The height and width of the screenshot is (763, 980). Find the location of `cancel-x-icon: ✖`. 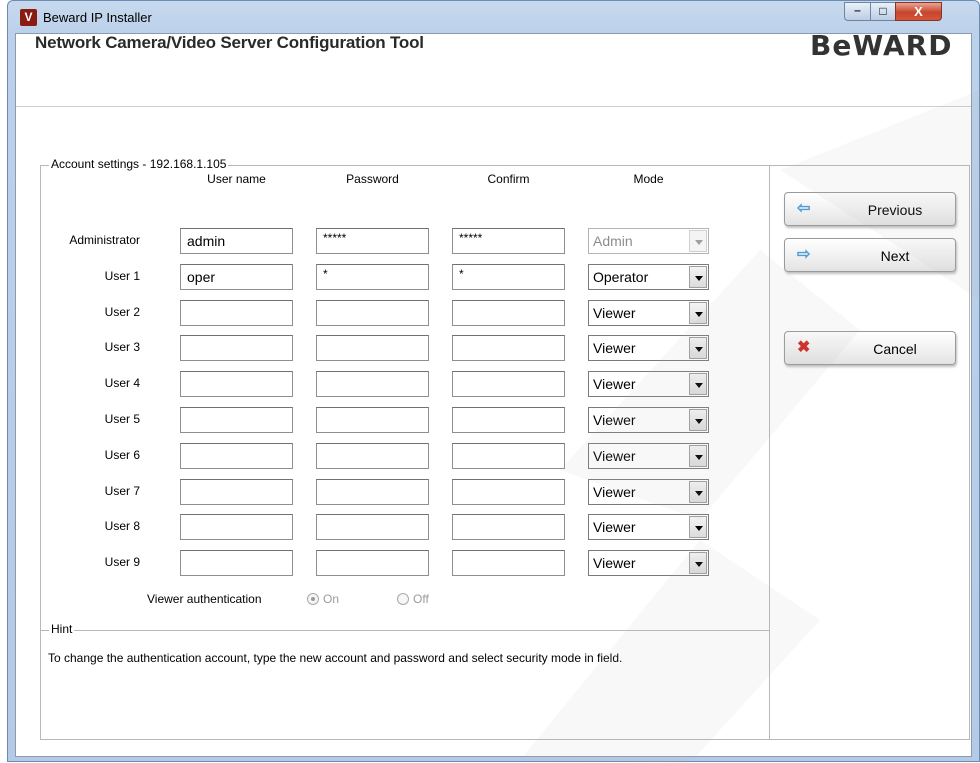

cancel-x-icon: ✖ is located at coordinates (804, 347).